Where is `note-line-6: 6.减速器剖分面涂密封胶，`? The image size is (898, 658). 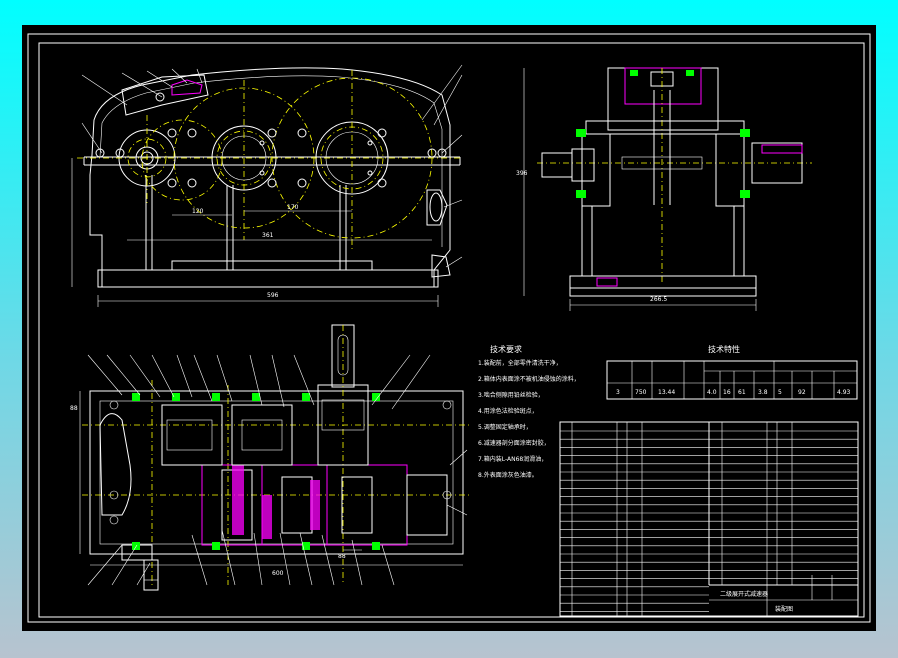
note-line-6: 6.减速器剖分面涂密封胶， is located at coordinates (514, 443).